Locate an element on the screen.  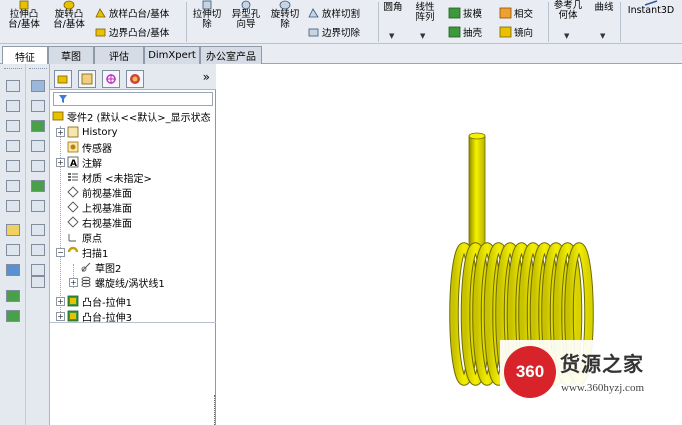
tree-item-sketch2: 草图2 is located at coordinates (100, 267).